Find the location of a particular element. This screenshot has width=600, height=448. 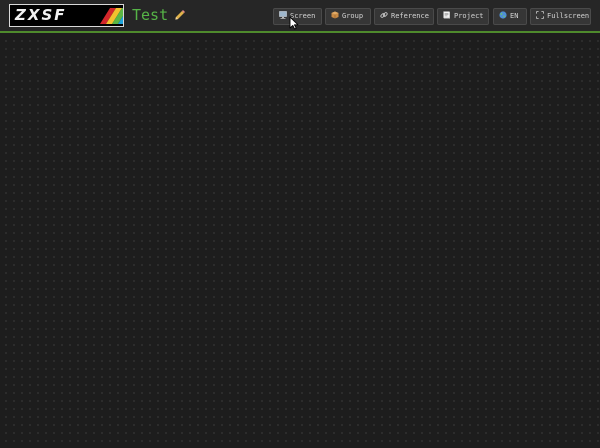

app-logo: ZXSF is located at coordinates (66, 15).